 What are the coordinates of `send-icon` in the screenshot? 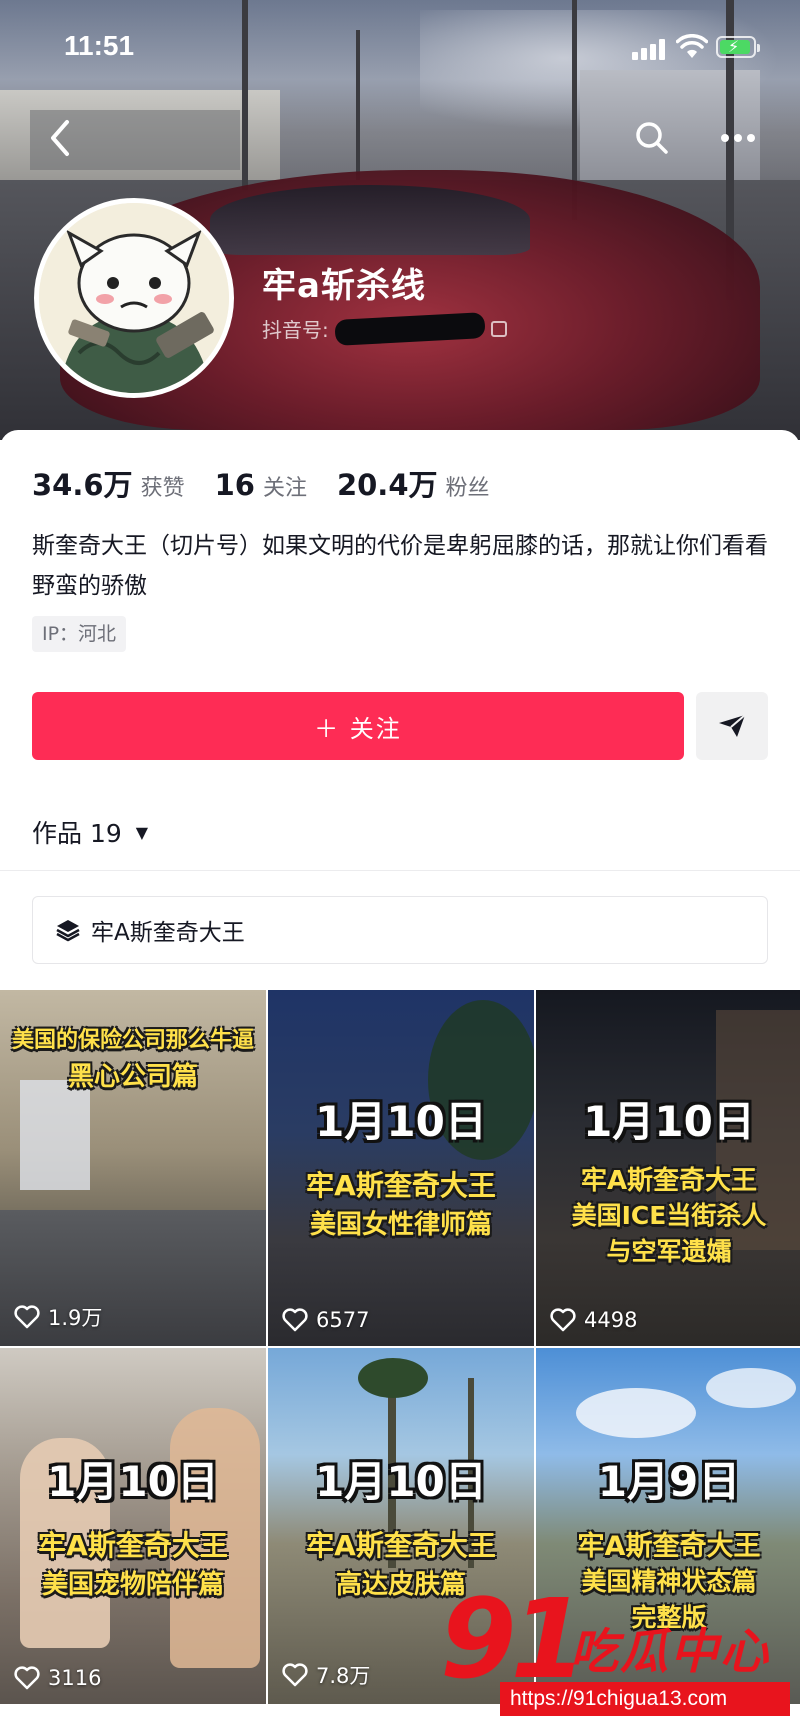 It's located at (732, 725).